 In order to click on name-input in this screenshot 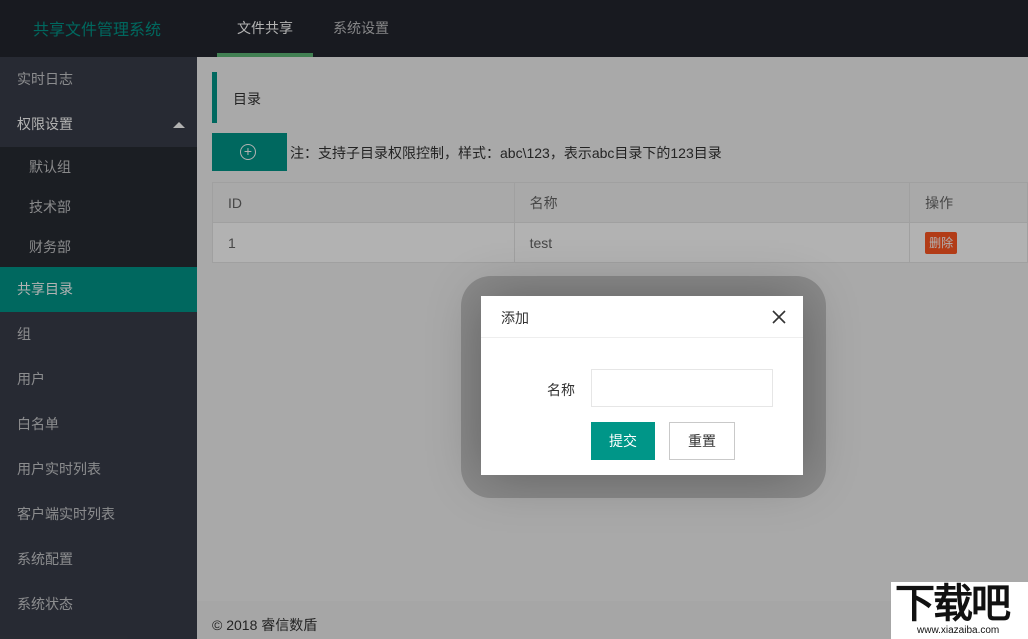, I will do `click(682, 388)`.